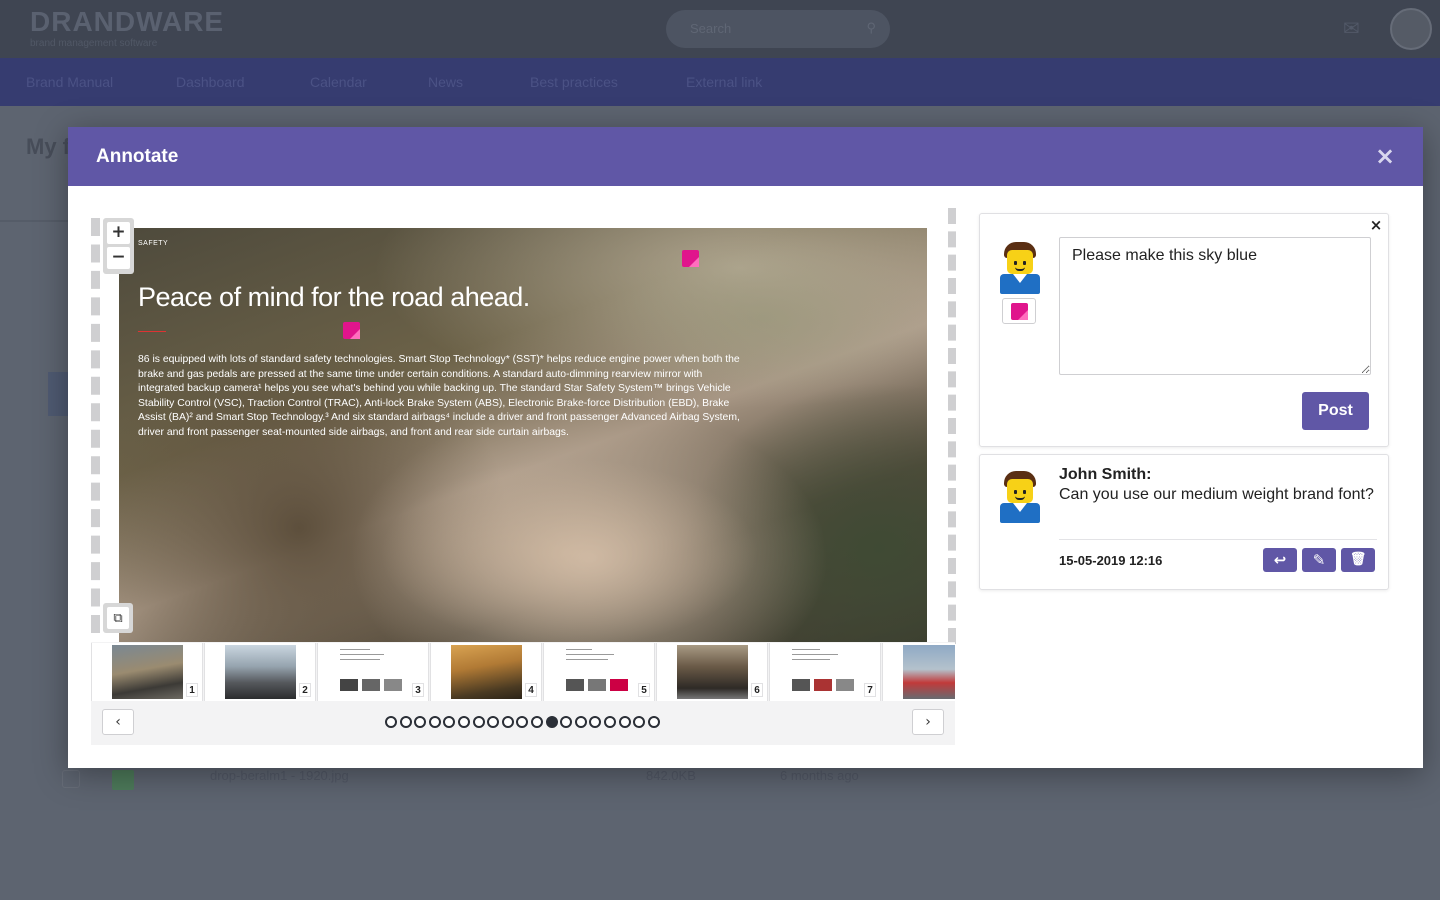 The height and width of the screenshot is (900, 1440). What do you see at coordinates (210, 82) in the screenshot?
I see `nav-item-dashboard: Dashboard` at bounding box center [210, 82].